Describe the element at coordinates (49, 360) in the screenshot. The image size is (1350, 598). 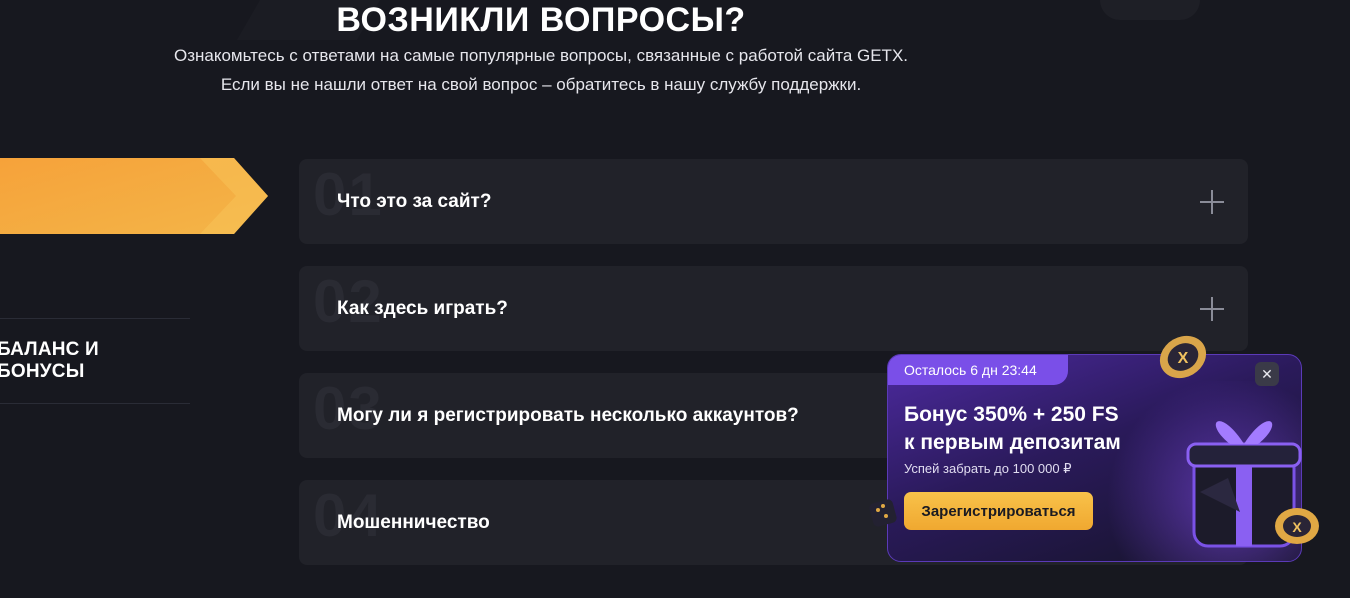
I see `nav-item-label: БАЛАНС И БОНУСЫ` at that location.